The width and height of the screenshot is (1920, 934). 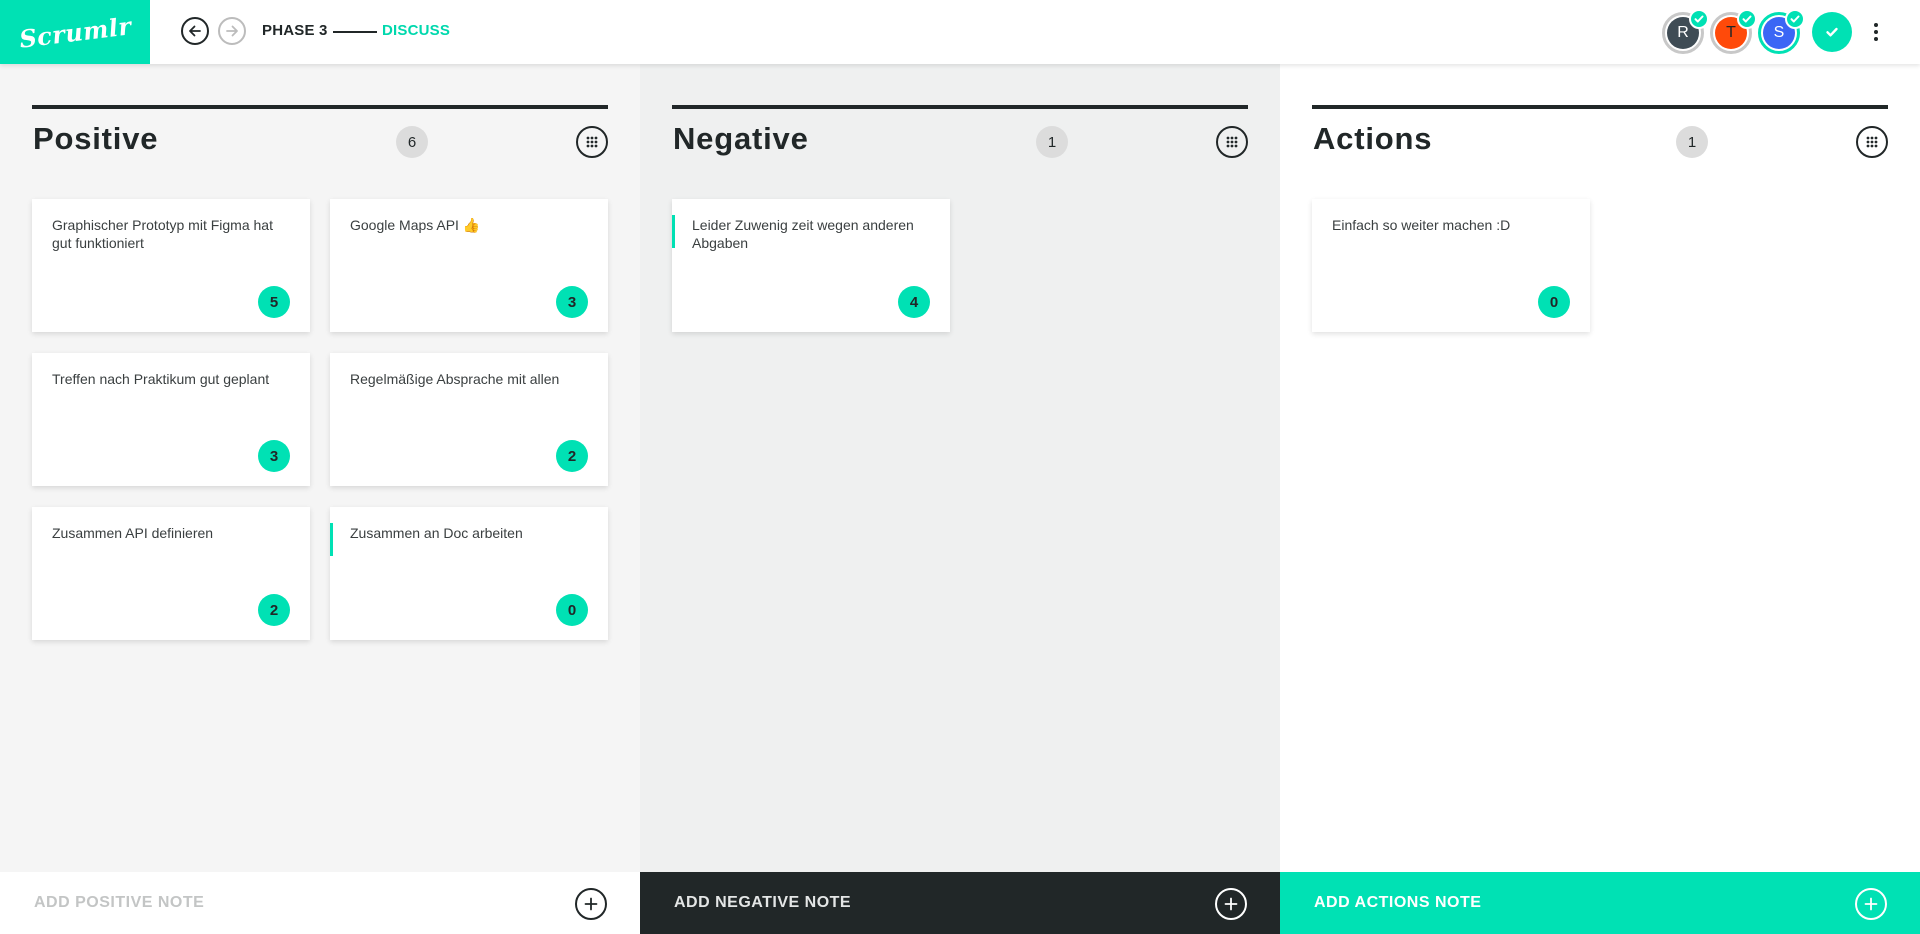 I want to click on vote-count-badge: 4, so click(x=914, y=302).